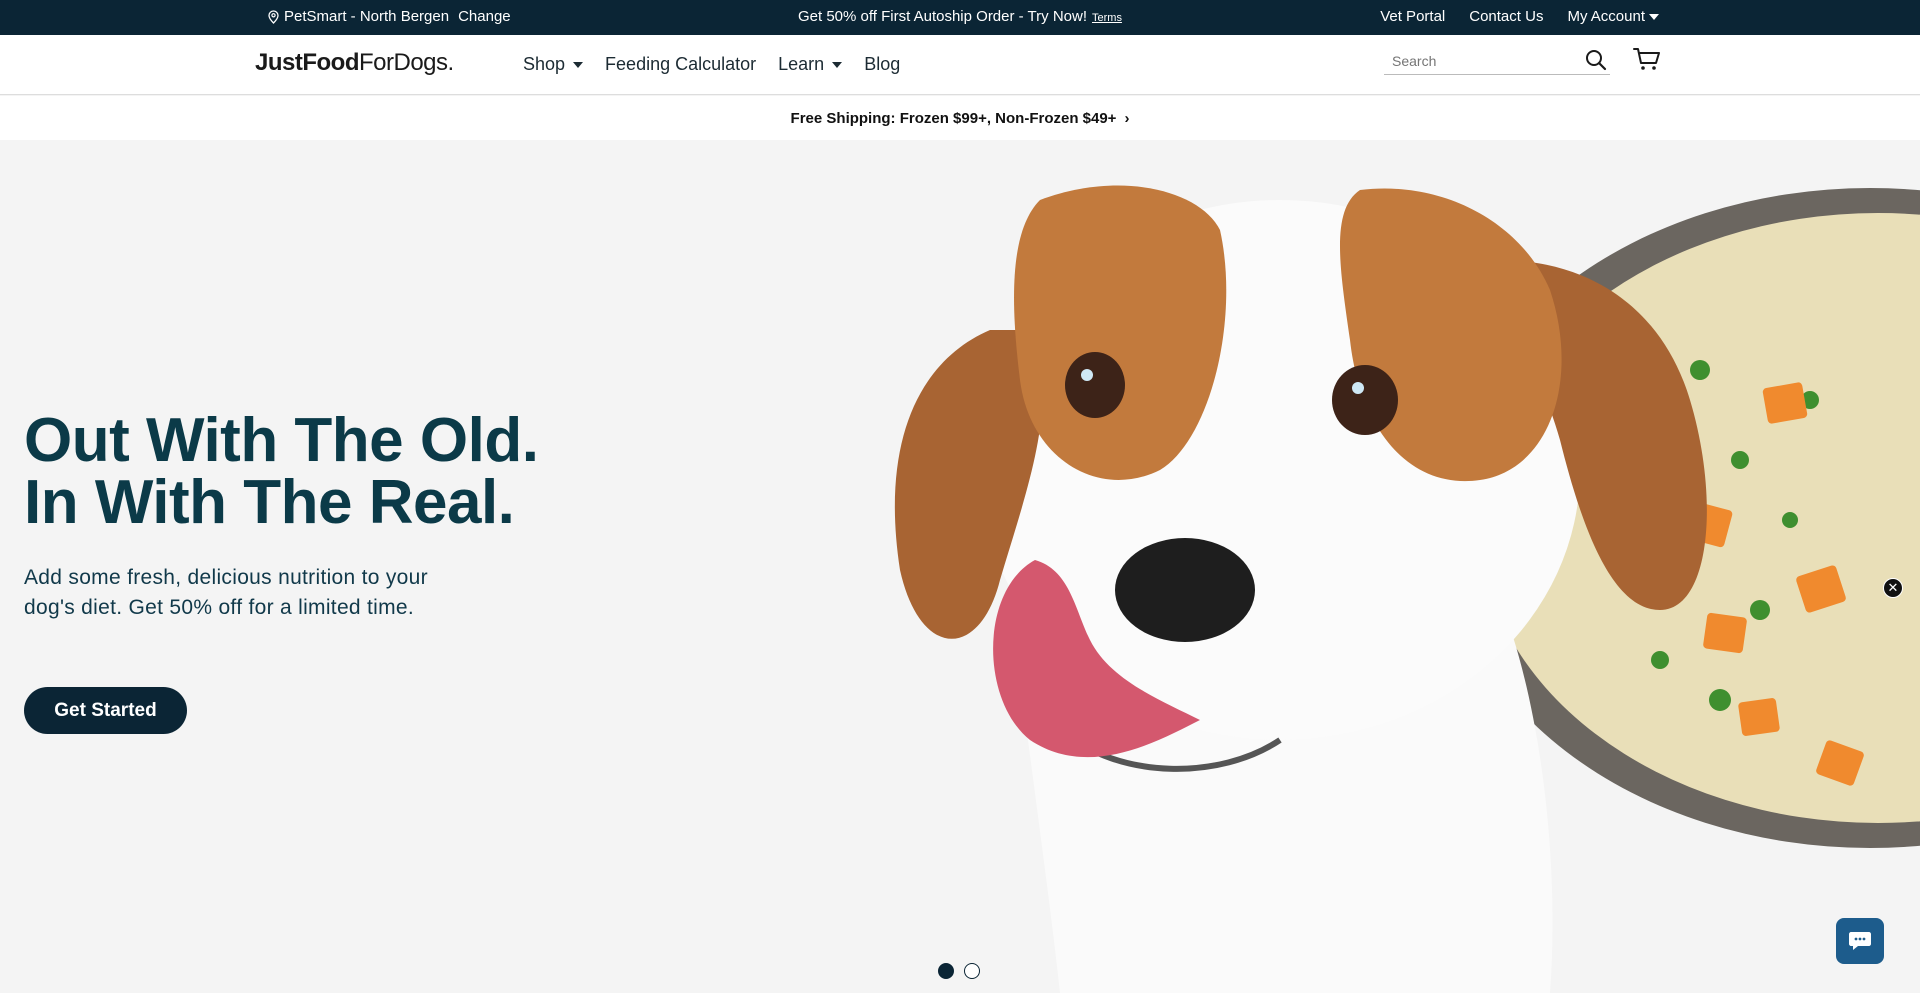 This screenshot has height=993, width=1920. What do you see at coordinates (484, 16) in the screenshot?
I see `change-store-link: Change` at bounding box center [484, 16].